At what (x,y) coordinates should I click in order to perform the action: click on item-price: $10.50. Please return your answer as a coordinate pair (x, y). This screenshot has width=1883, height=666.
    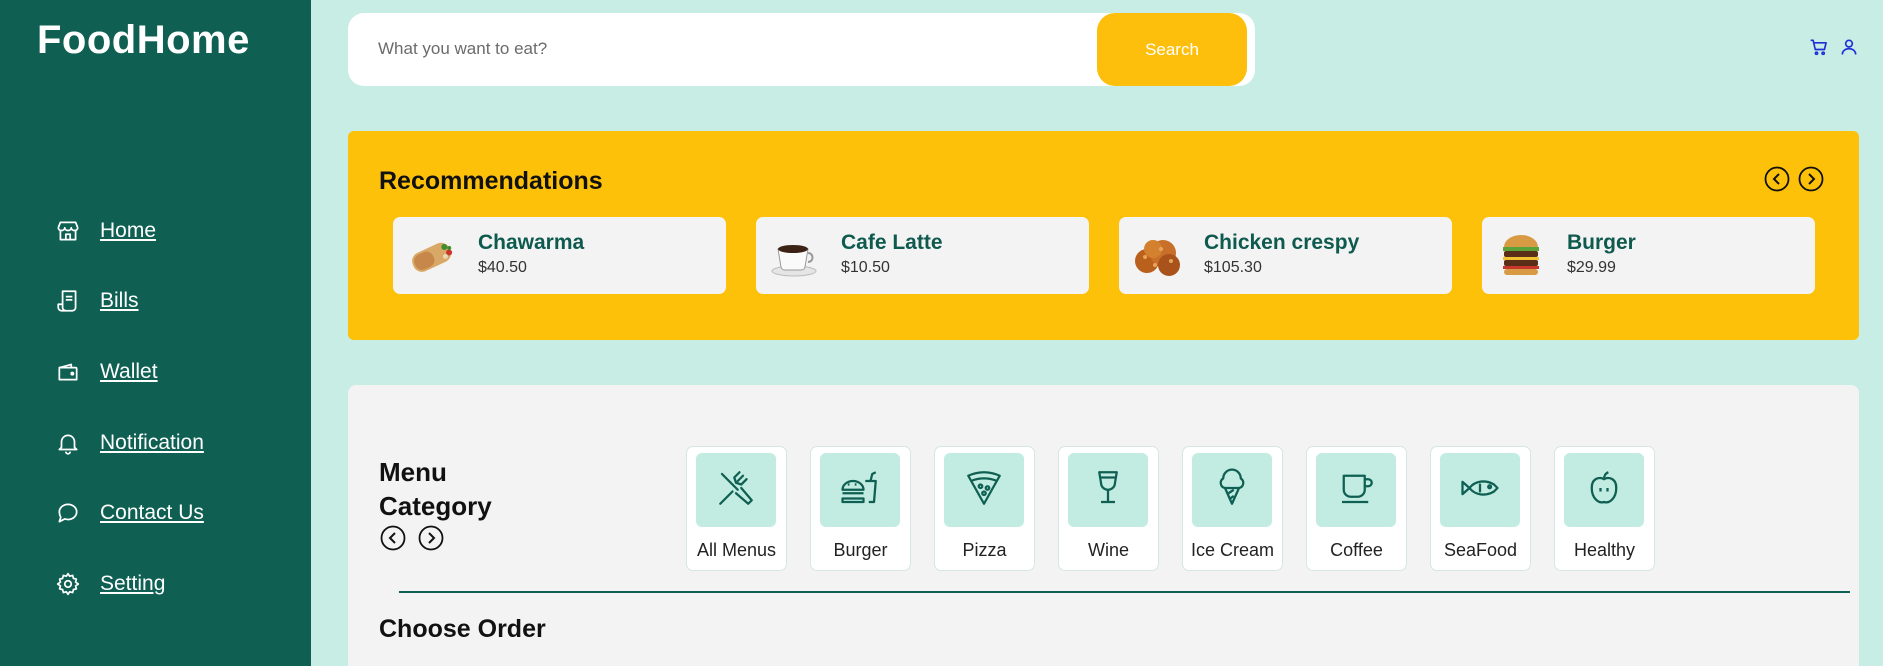
    Looking at the image, I should click on (865, 267).